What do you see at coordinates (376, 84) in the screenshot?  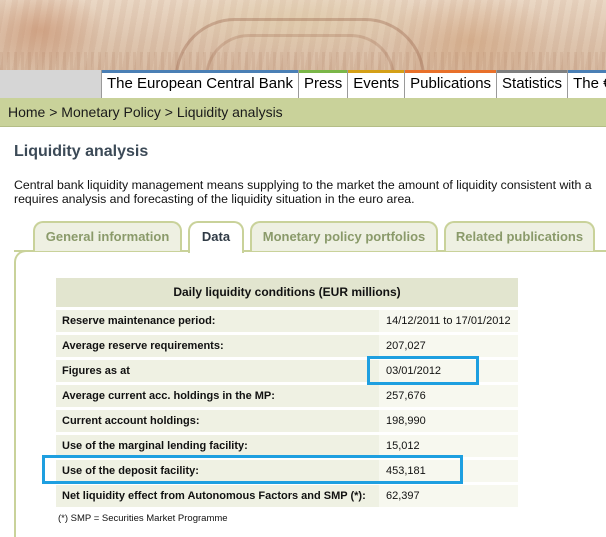 I see `nav-item-events: Events` at bounding box center [376, 84].